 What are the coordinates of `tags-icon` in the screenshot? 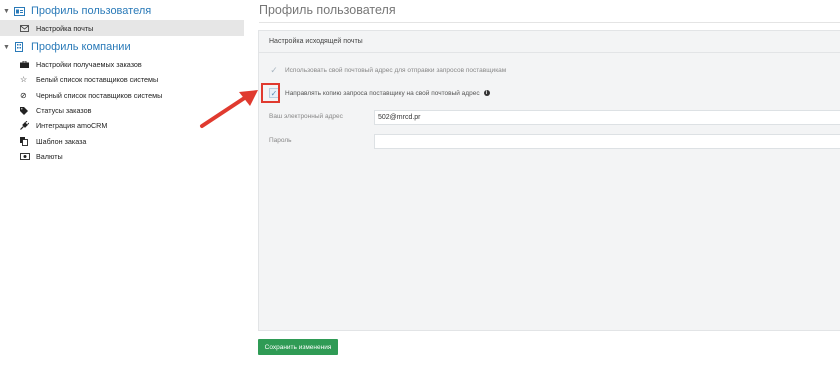 It's located at (25, 110).